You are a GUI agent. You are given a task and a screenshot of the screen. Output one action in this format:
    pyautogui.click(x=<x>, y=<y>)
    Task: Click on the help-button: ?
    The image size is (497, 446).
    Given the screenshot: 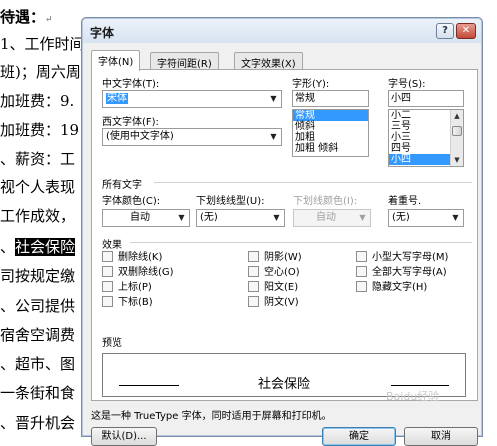 What is the action you would take?
    pyautogui.click(x=445, y=31)
    